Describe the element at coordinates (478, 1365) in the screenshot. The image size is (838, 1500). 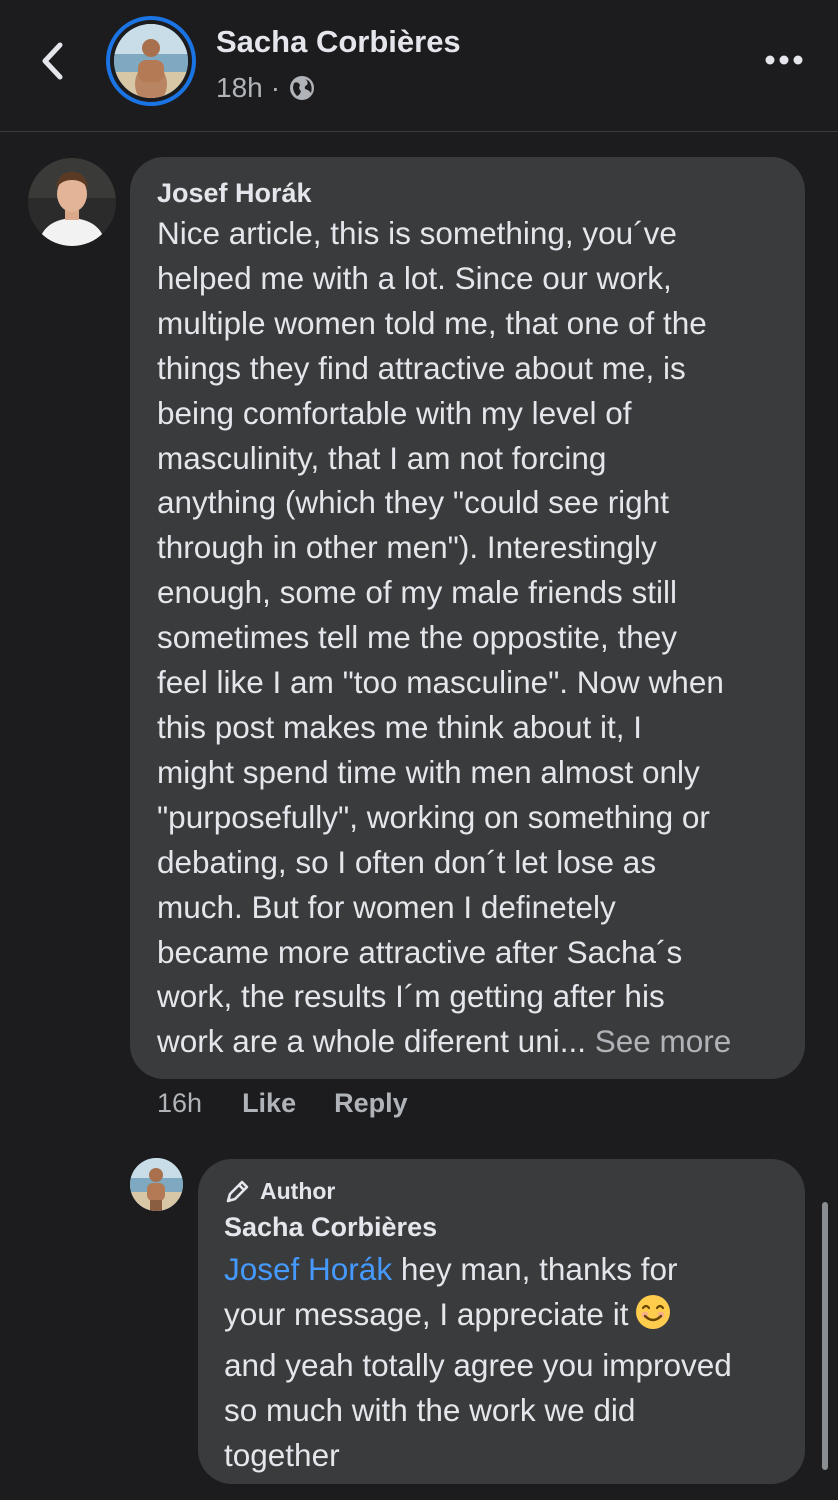
I see `reply-line: and yeah totally agree you improved` at that location.